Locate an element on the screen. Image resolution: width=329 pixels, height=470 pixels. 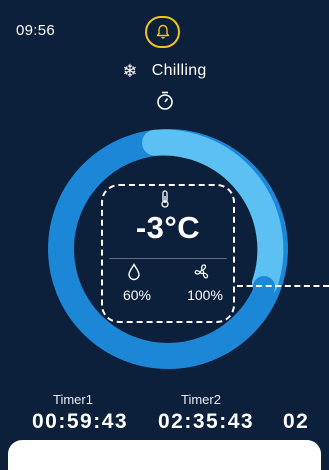
callout-line is located at coordinates (283, 286).